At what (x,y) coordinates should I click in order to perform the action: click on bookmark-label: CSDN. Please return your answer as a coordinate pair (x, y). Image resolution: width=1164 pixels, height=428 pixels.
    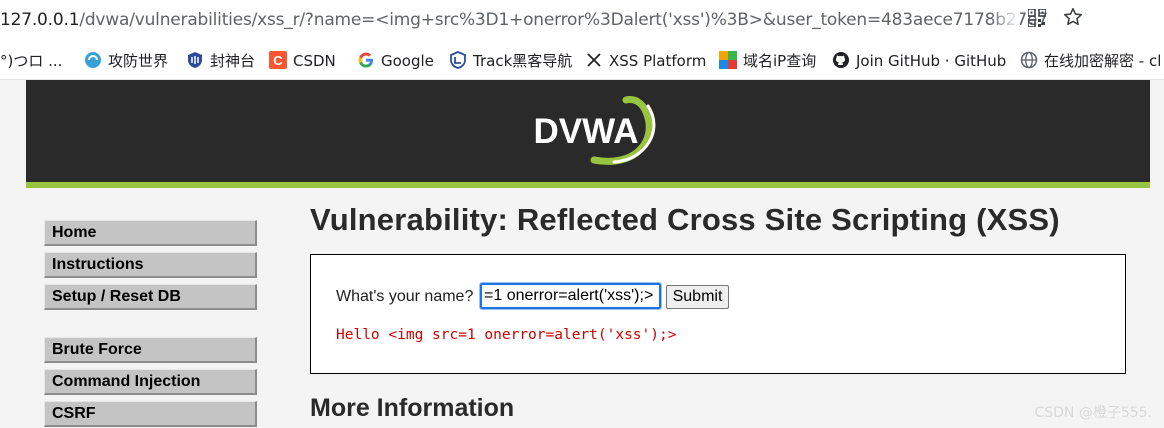
    Looking at the image, I should click on (314, 61).